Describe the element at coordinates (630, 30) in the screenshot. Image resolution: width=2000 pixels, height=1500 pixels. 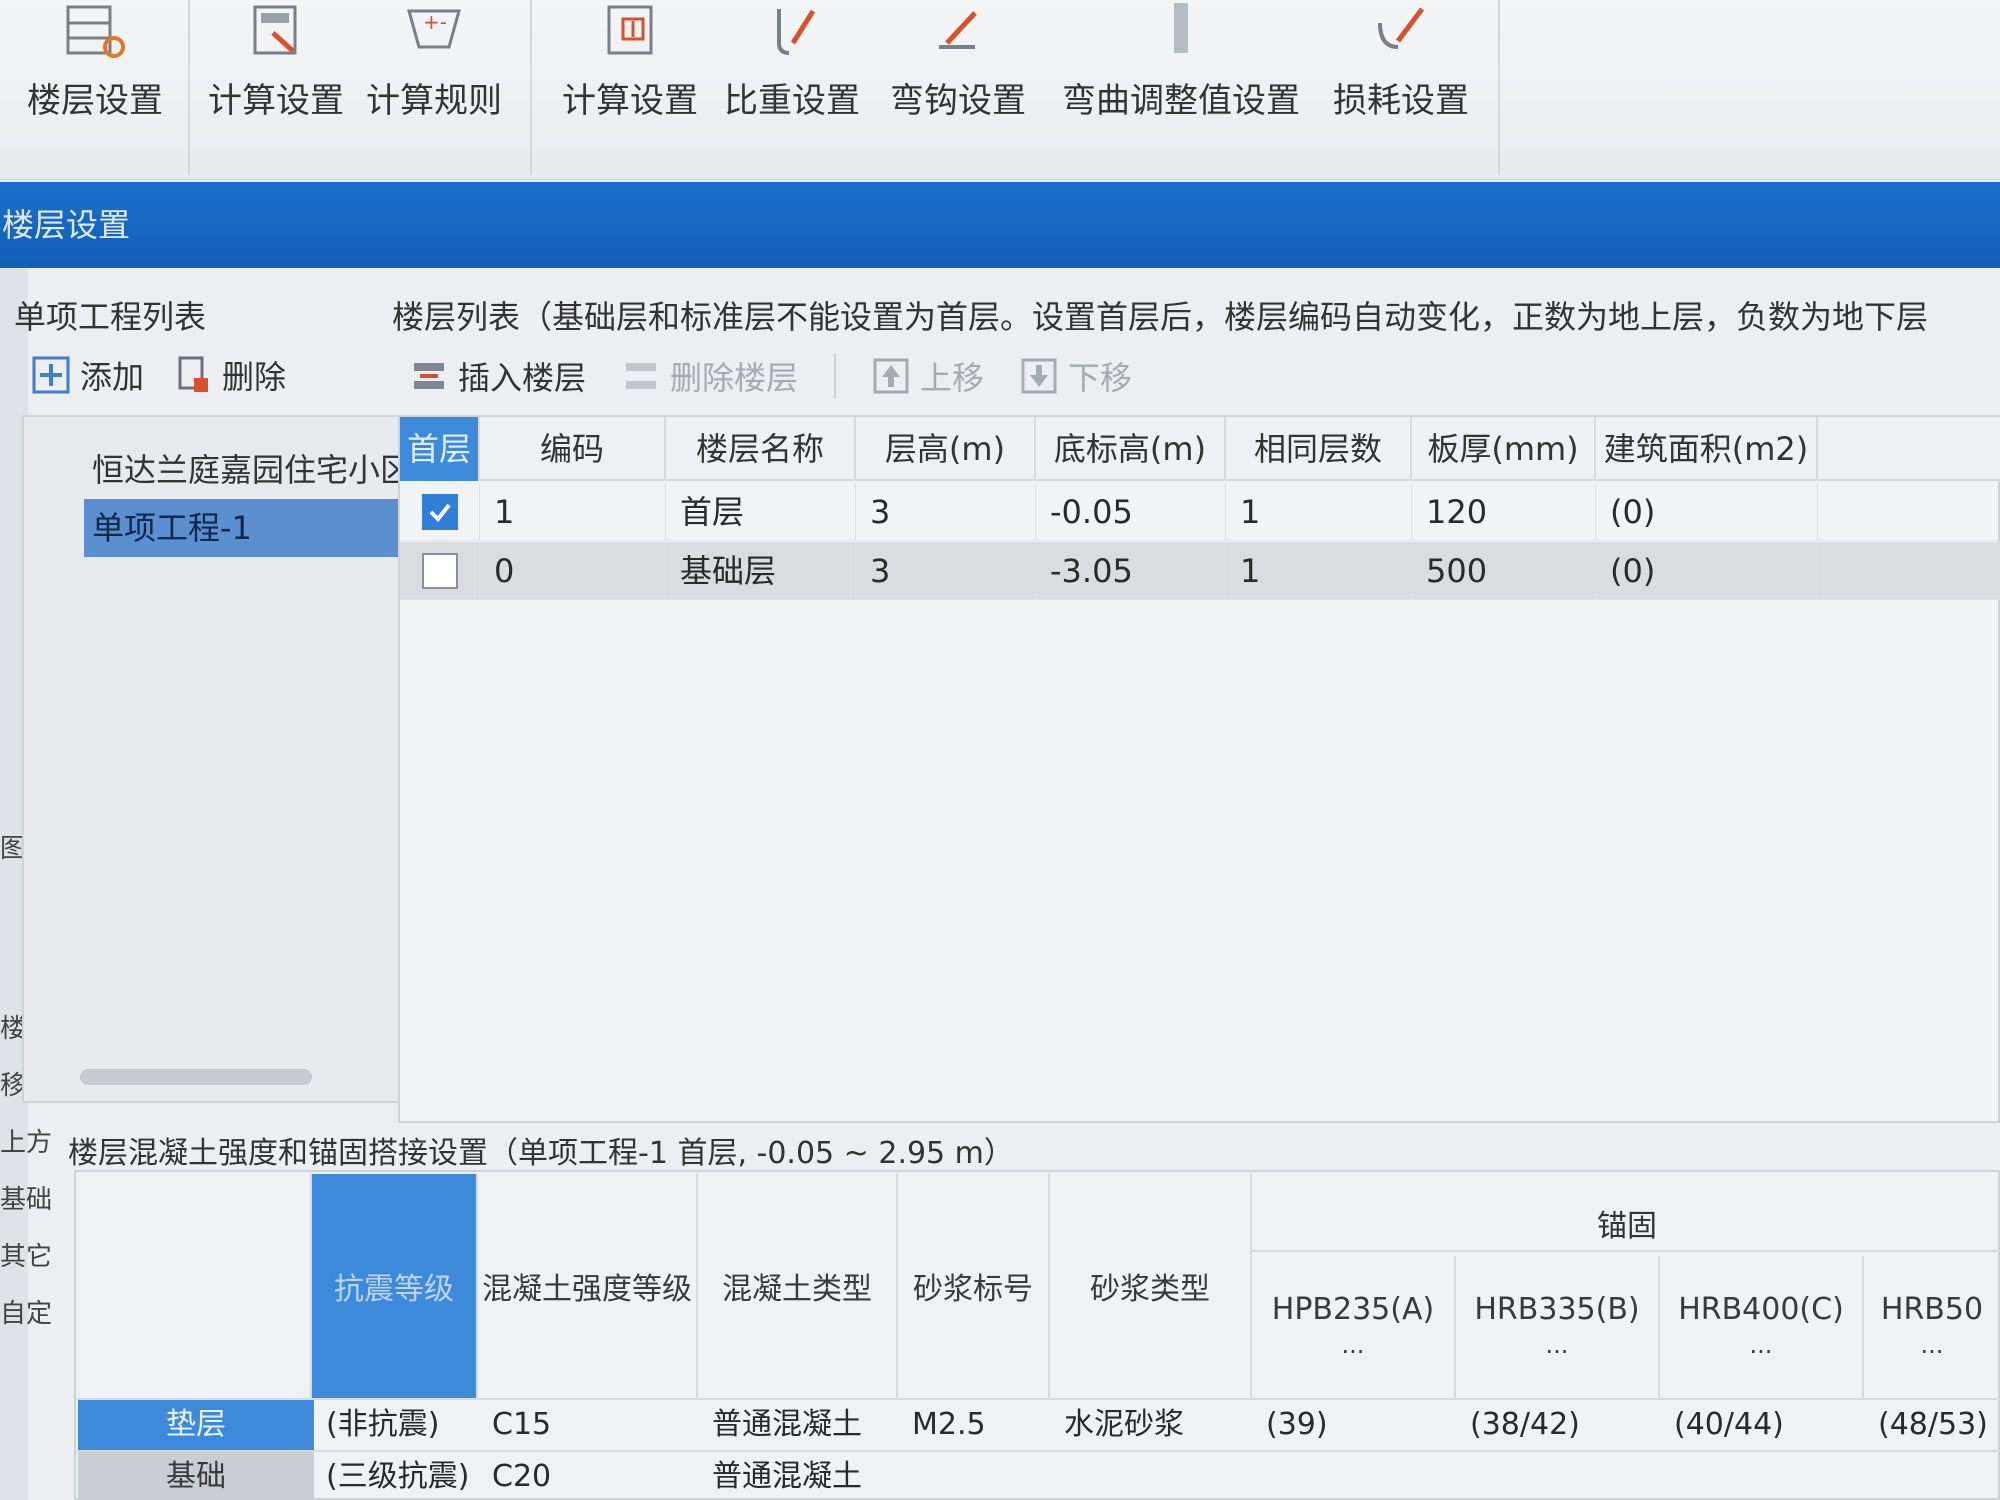
I see `rebar-calc-settings-icon` at that location.